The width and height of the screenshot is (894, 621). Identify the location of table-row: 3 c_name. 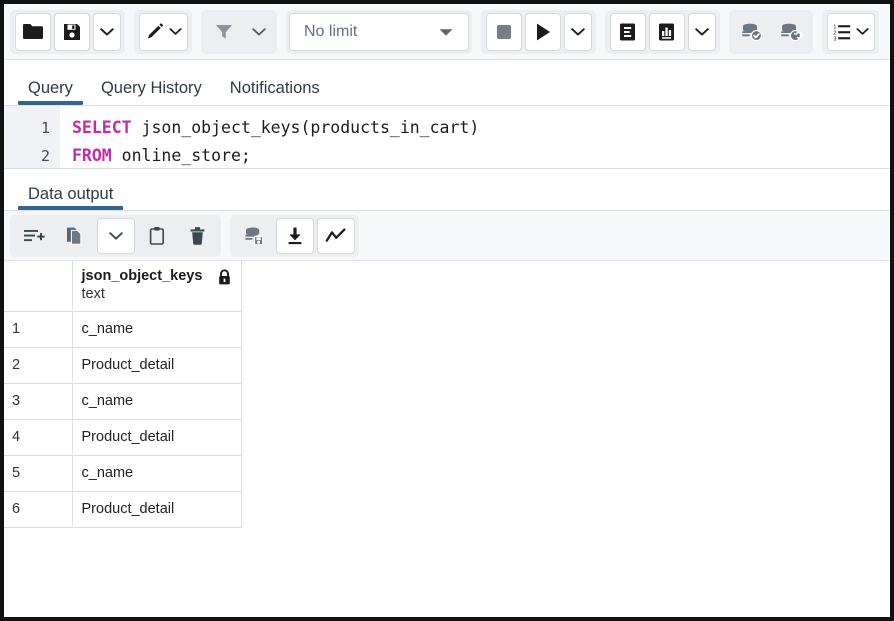
(123, 401).